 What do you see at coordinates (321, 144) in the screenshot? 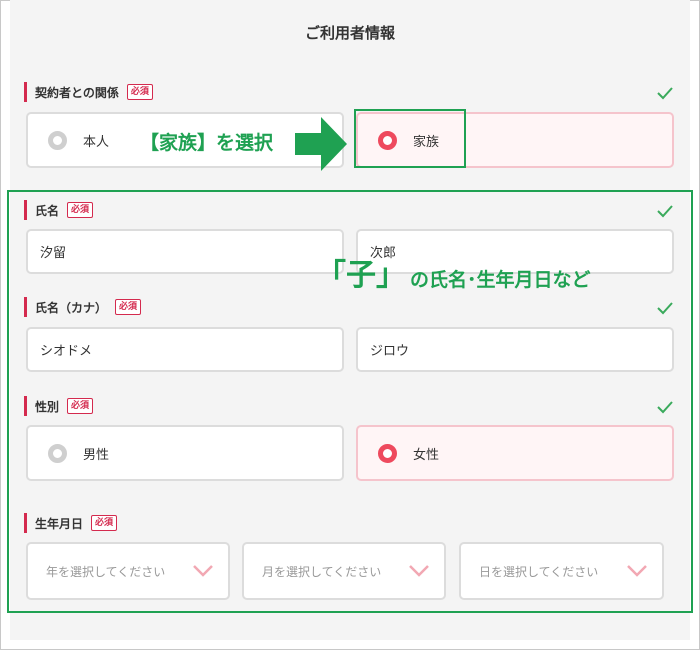
I see `arrow-right-icon` at bounding box center [321, 144].